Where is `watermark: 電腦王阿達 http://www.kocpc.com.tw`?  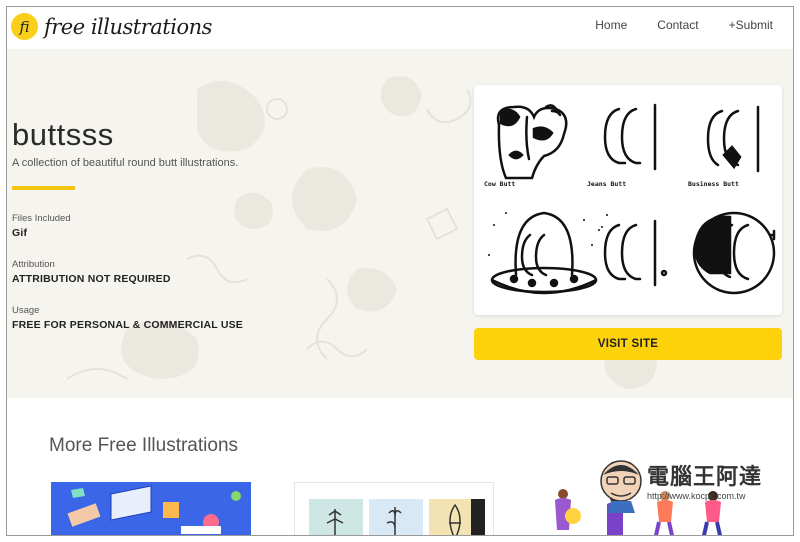
watermark: 電腦王阿達 http://www.kocpc.com.tw is located at coordinates (695, 484).